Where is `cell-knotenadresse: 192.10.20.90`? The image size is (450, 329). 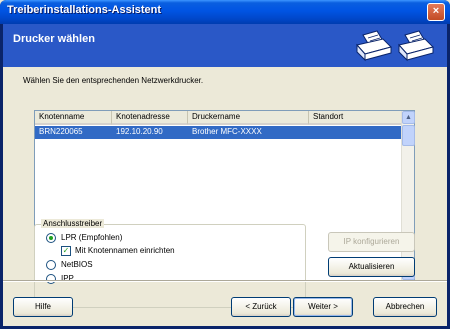
cell-knotenadresse: 192.10.20.90 is located at coordinates (139, 131).